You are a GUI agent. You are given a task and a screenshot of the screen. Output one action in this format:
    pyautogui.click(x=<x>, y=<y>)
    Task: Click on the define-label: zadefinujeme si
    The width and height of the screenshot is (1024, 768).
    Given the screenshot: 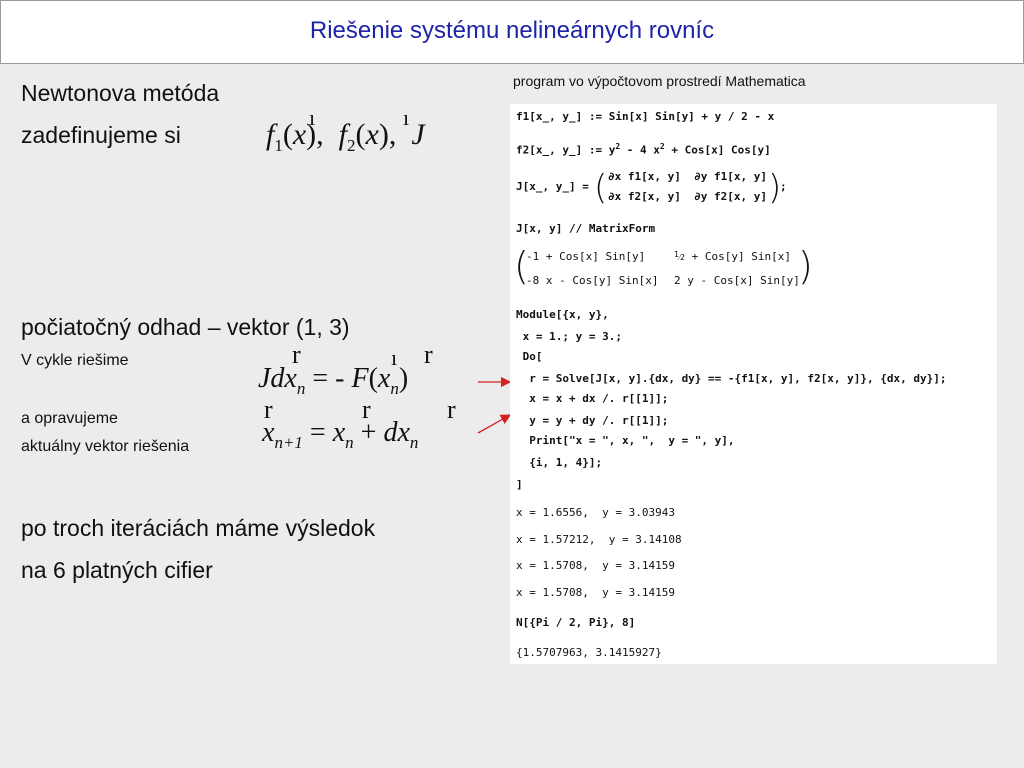 What is the action you would take?
    pyautogui.click(x=101, y=135)
    